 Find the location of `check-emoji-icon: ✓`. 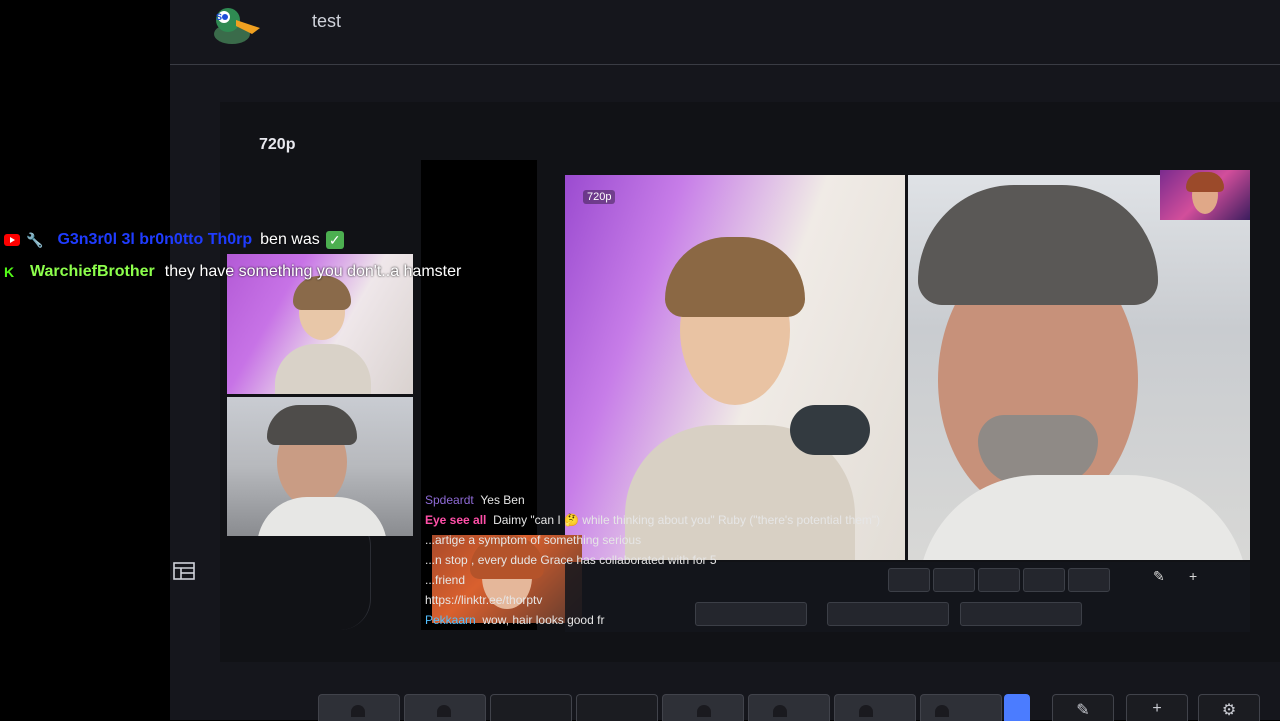

check-emoji-icon: ✓ is located at coordinates (334, 240).